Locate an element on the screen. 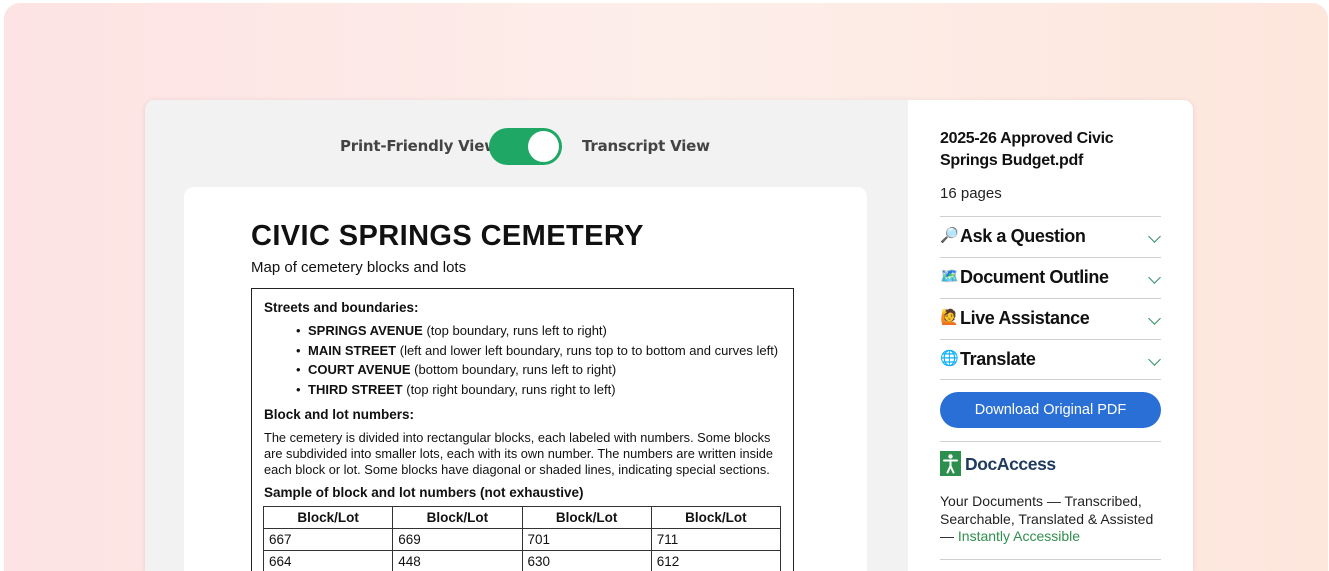 Image resolution: width=1329 pixels, height=571 pixels. accordion-document-outline: 🗺️ Document Outline is located at coordinates (1050, 278).